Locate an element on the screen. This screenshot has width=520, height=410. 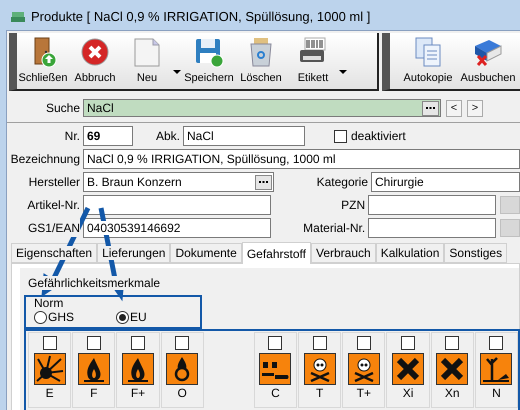
toolbar-button: Ausbuchen is located at coordinates (488, 61).